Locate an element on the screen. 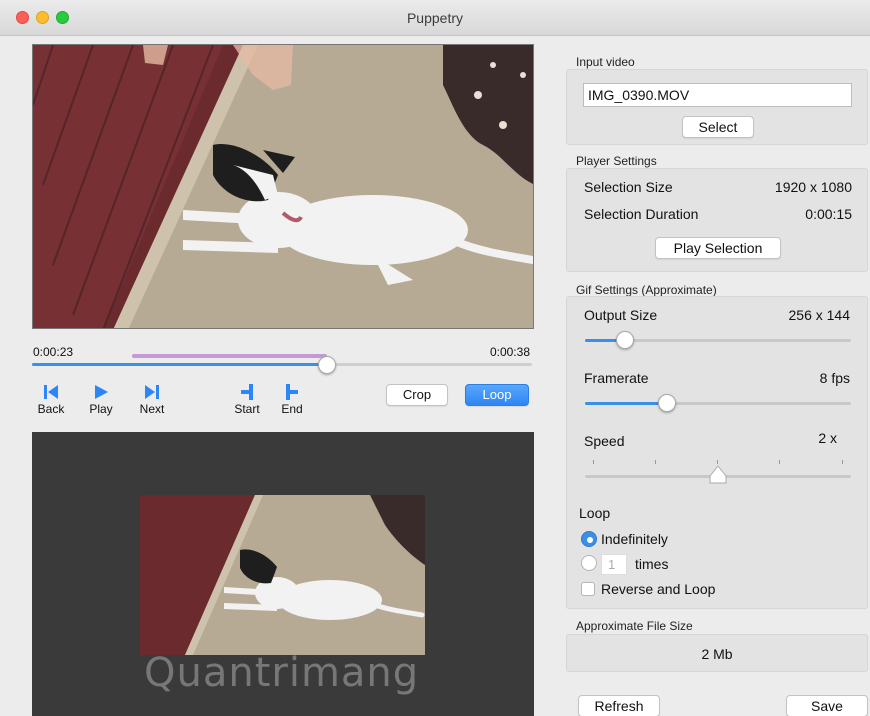  start-button: Start is located at coordinates (247, 400).